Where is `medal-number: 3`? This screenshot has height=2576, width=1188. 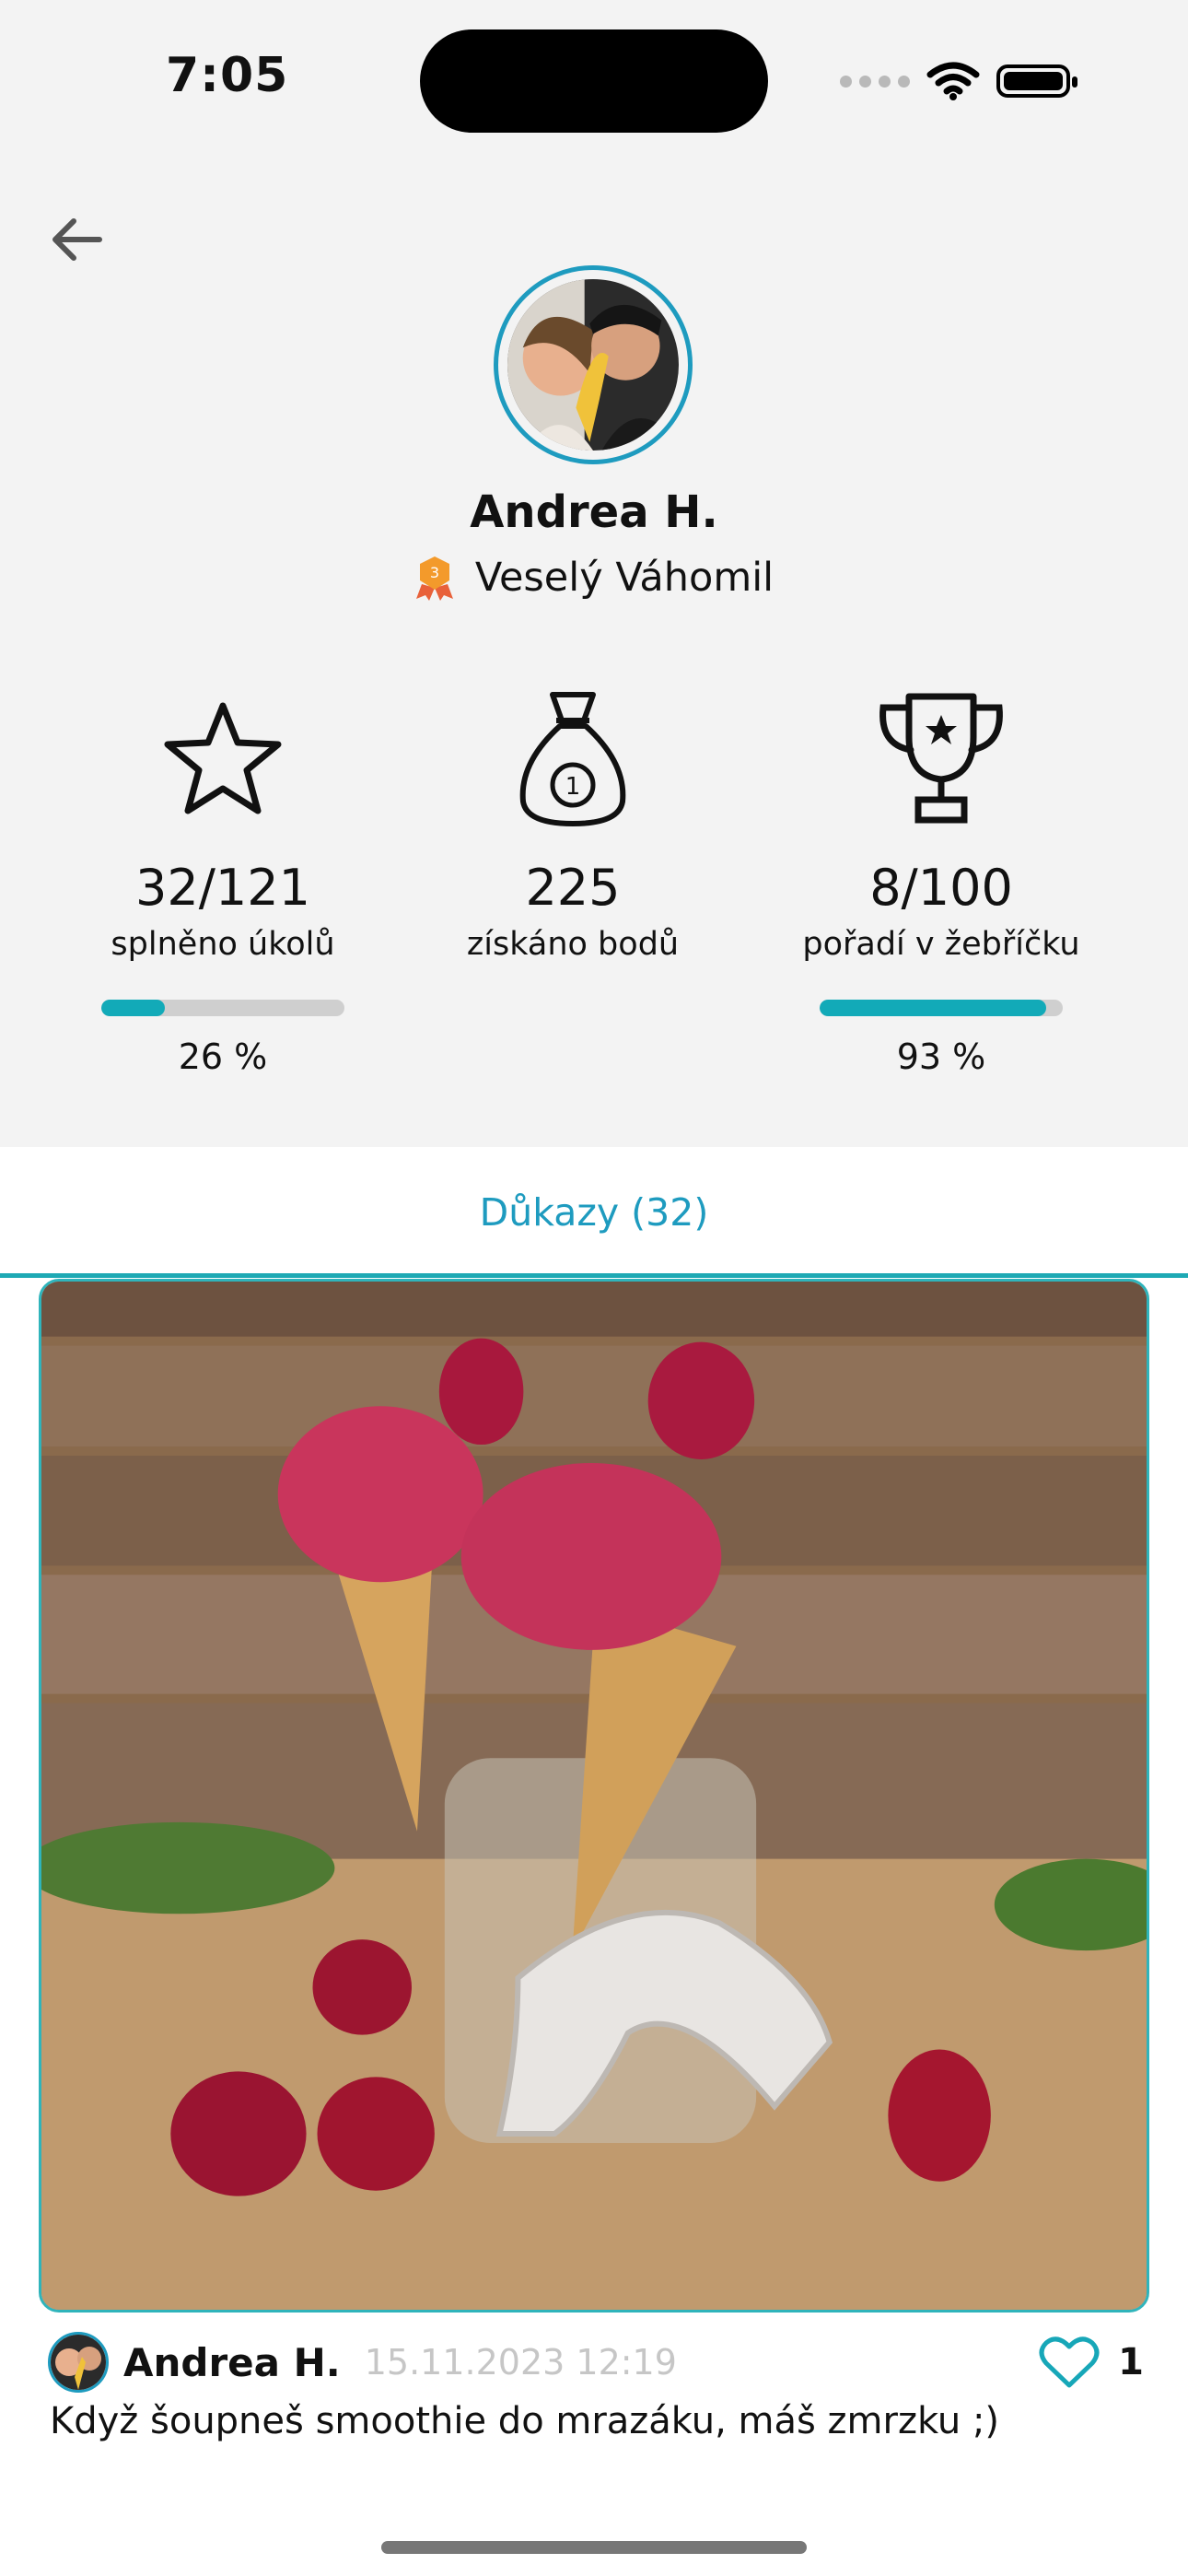 medal-number: 3 is located at coordinates (434, 572).